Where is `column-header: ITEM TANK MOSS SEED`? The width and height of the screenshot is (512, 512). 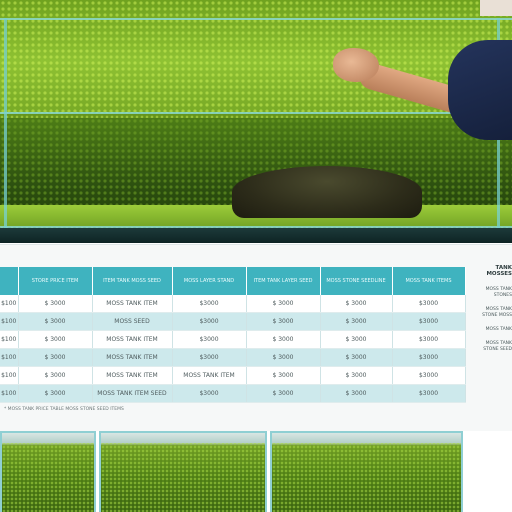
column-header: ITEM TANK MOSS SEED is located at coordinates (132, 281).